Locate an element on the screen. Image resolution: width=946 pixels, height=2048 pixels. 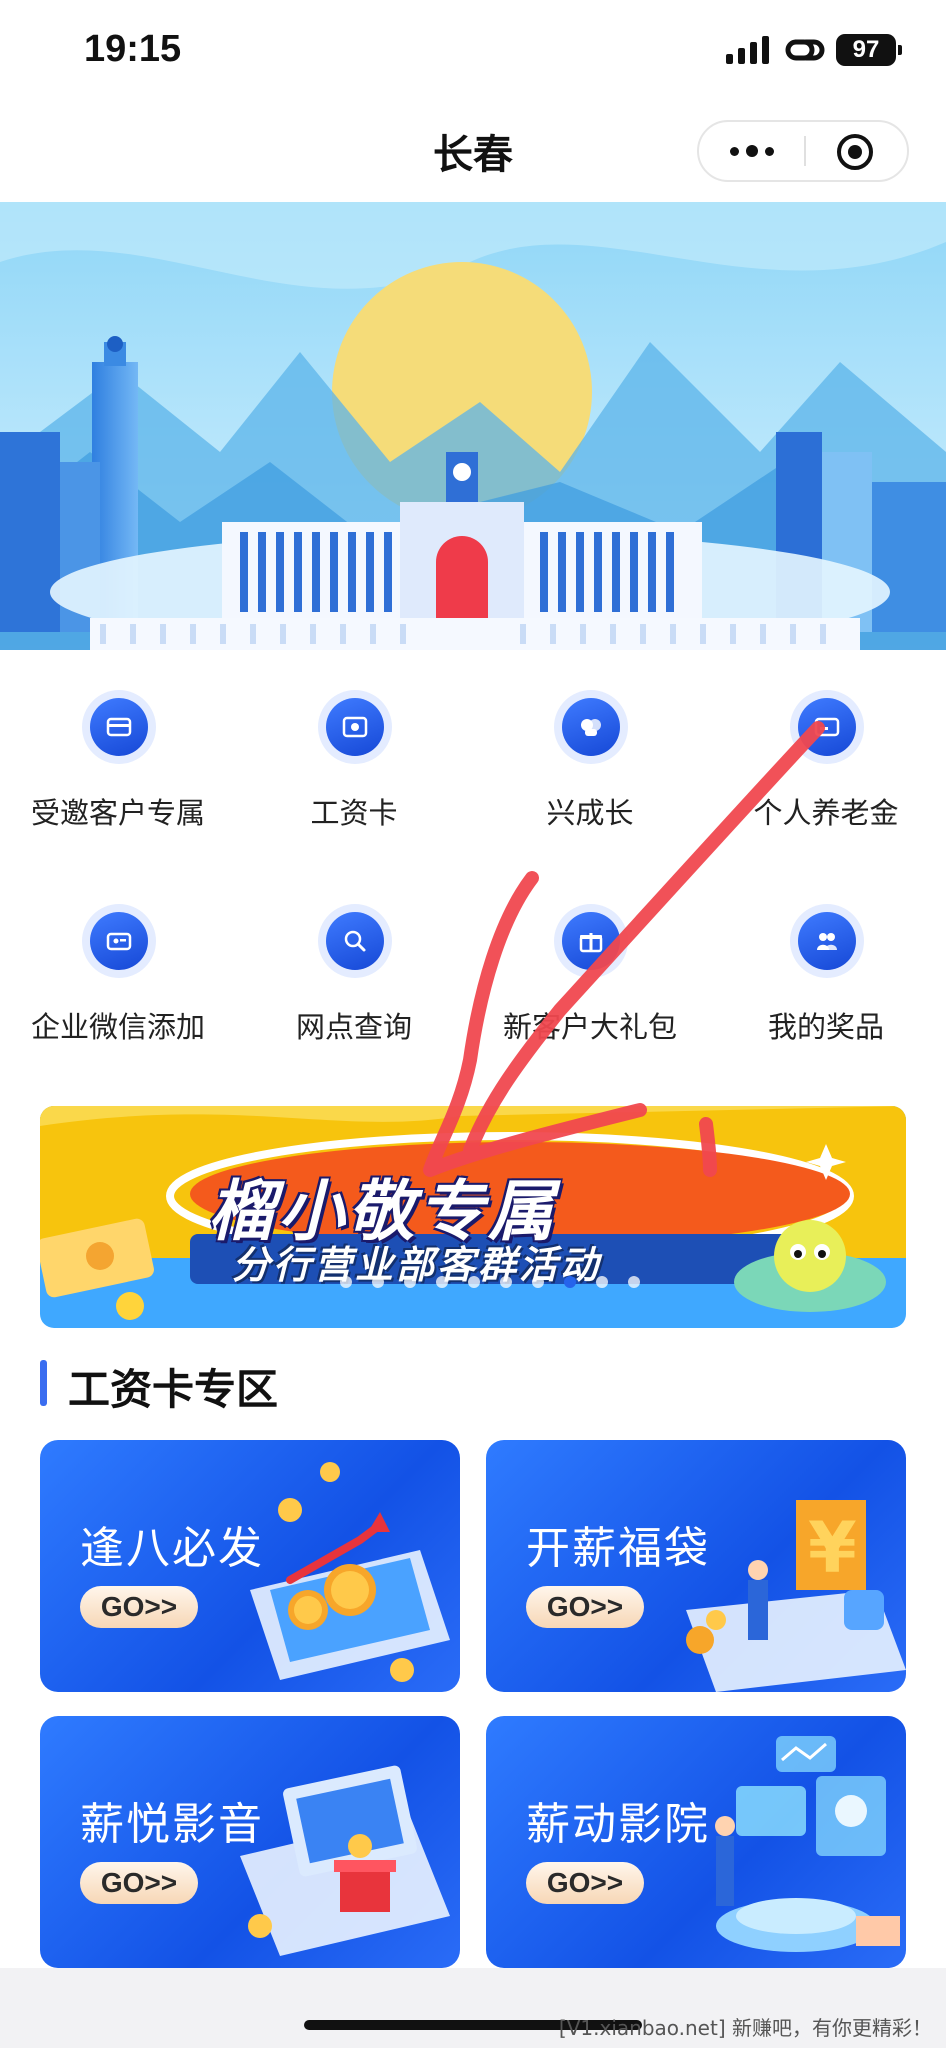
card-title: 逢八必发 is located at coordinates (172, 1548).